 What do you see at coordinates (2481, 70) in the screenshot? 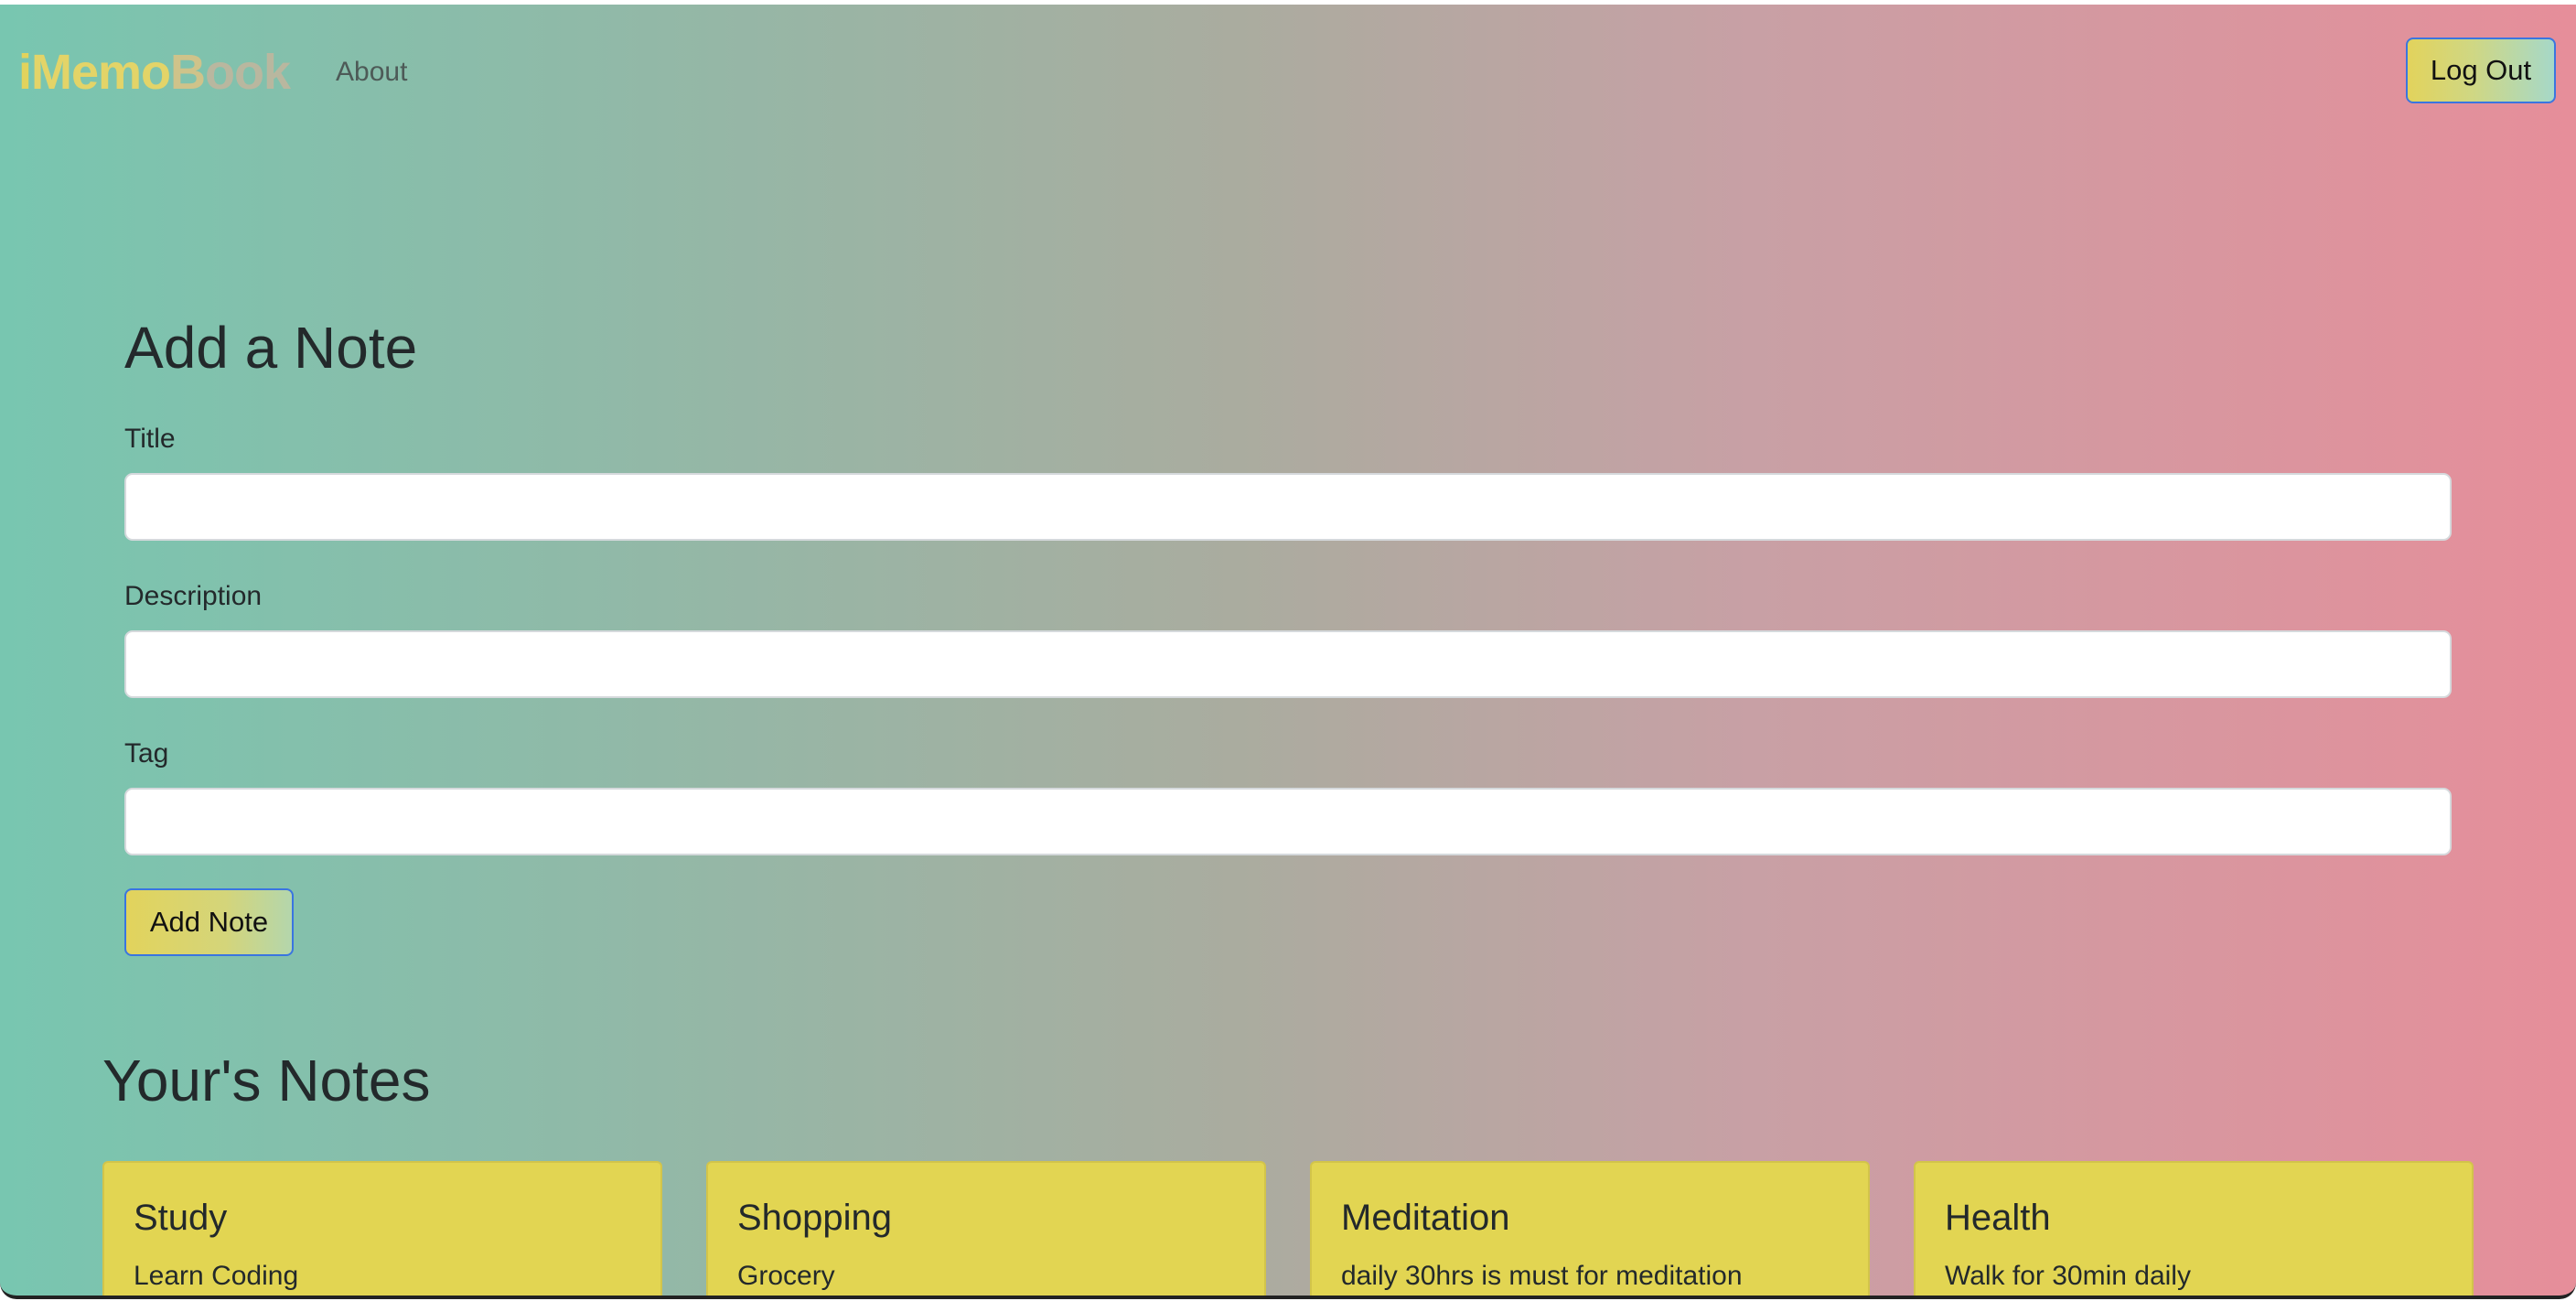
I see `logout-button: Log Out` at bounding box center [2481, 70].